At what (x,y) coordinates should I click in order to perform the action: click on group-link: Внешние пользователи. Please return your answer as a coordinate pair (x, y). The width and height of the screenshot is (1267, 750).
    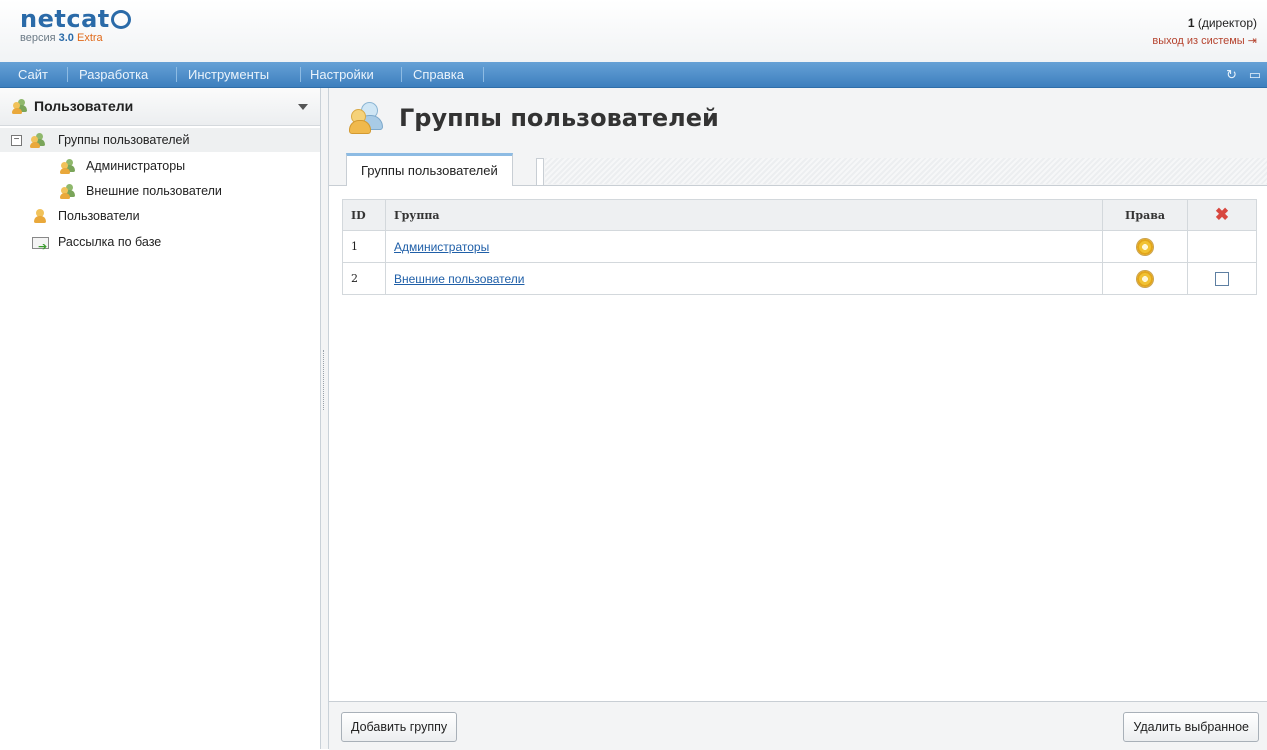
    Looking at the image, I should click on (459, 279).